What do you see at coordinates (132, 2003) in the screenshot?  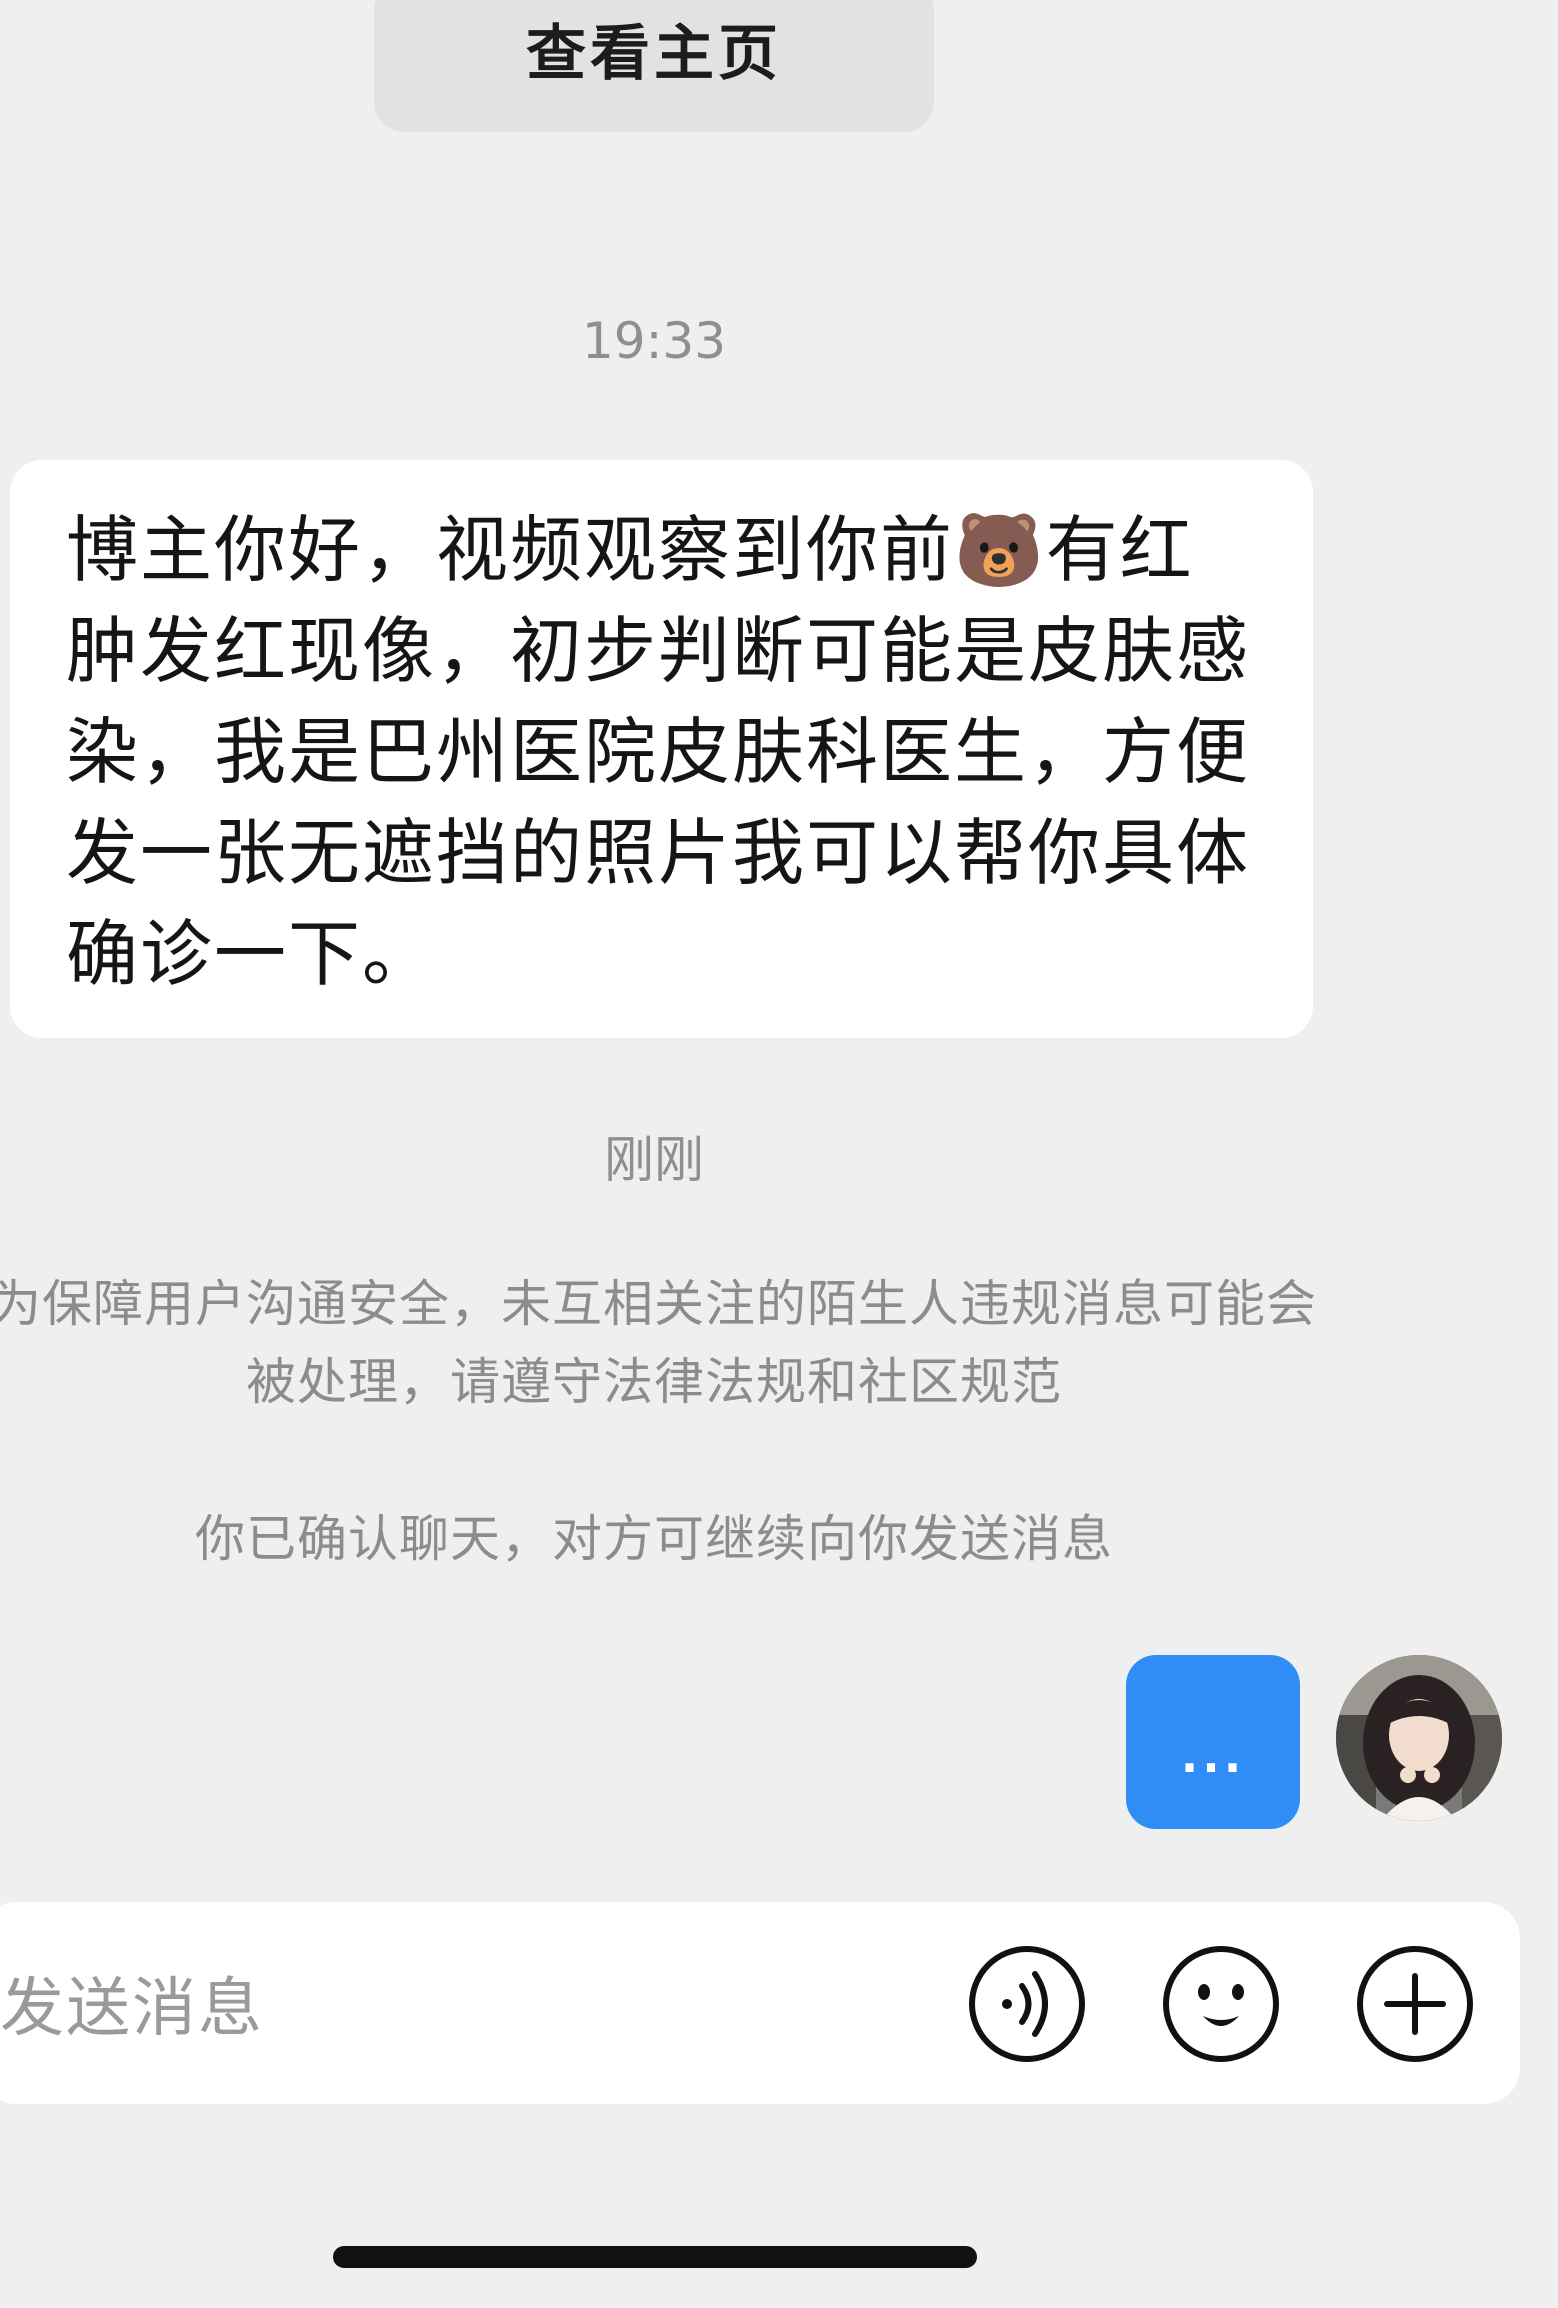 I see `message-input: 发送消息` at bounding box center [132, 2003].